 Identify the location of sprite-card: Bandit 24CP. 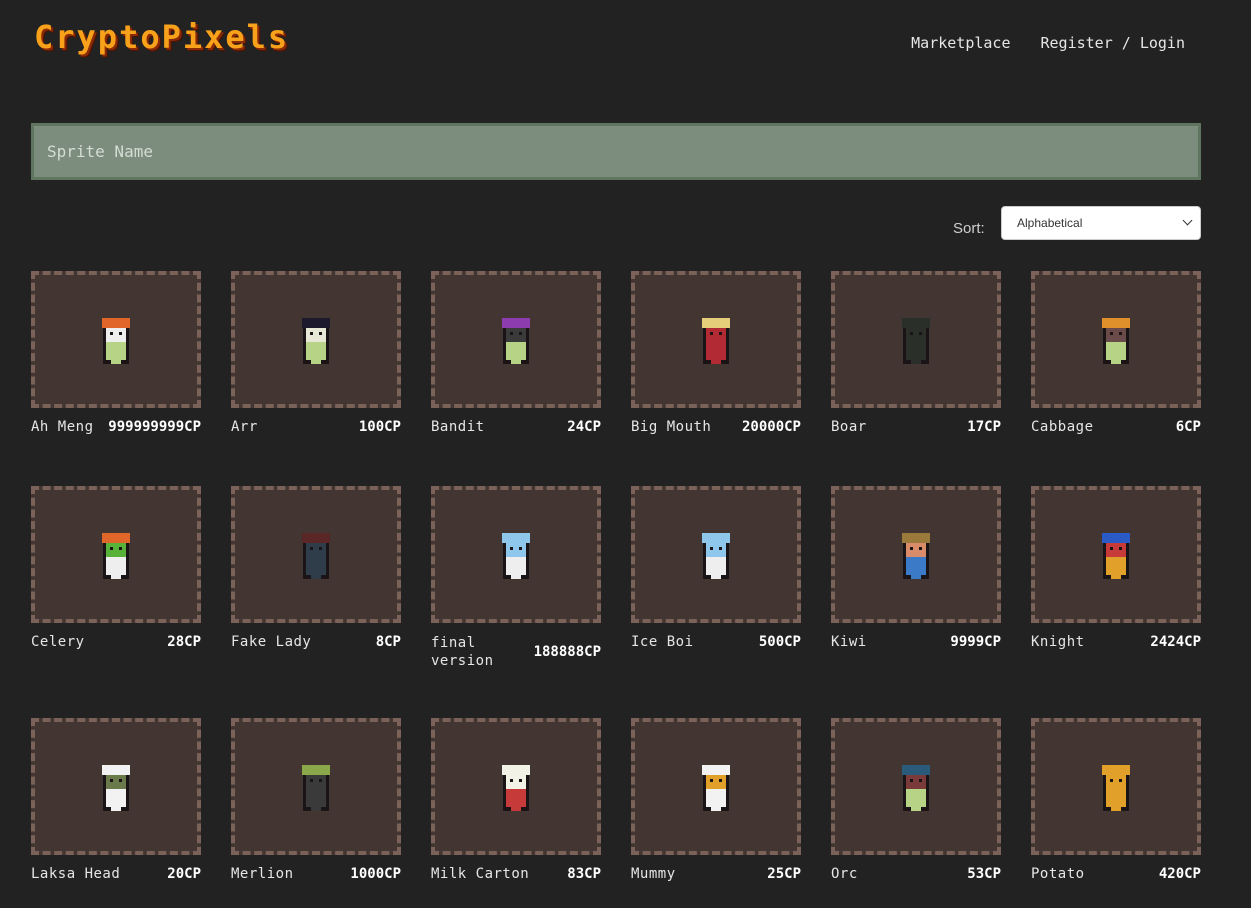
(516, 353).